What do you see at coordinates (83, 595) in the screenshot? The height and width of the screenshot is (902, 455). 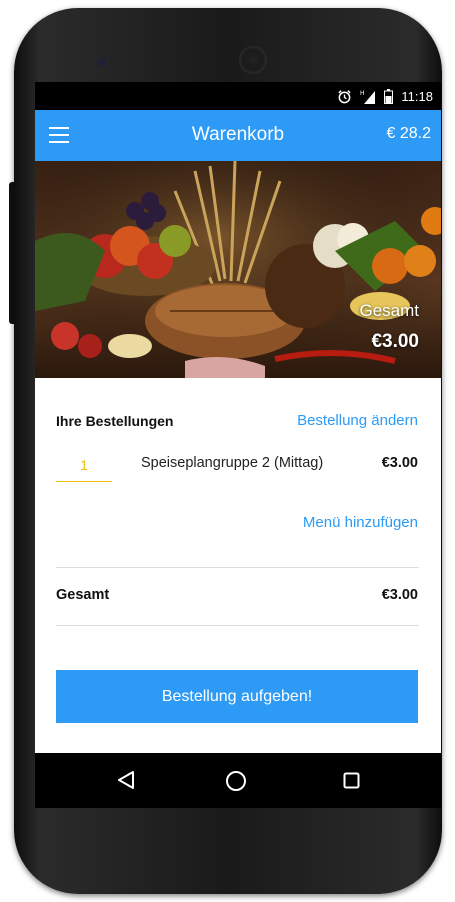 I see `total-label: Gesamt` at bounding box center [83, 595].